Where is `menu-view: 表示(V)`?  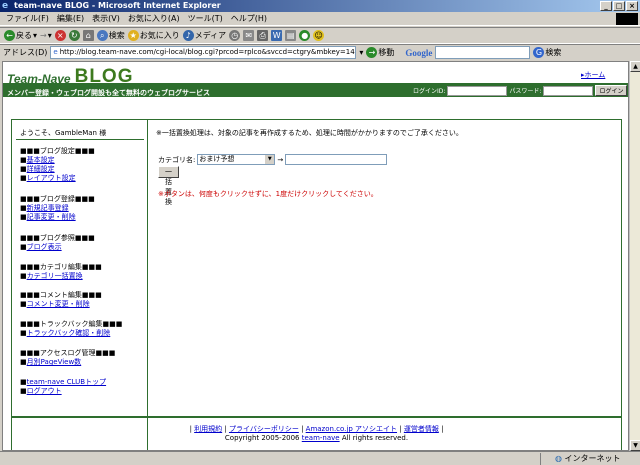
menu-view: 表示(V) is located at coordinates (108, 18).